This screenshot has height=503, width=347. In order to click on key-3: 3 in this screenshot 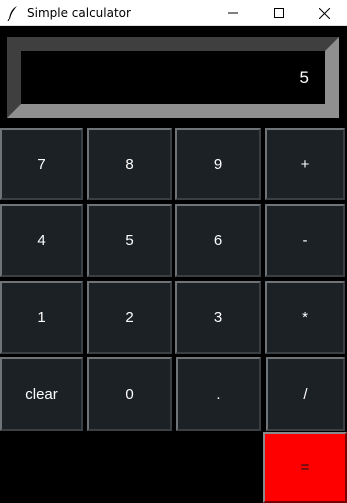, I will do `click(218, 317)`.